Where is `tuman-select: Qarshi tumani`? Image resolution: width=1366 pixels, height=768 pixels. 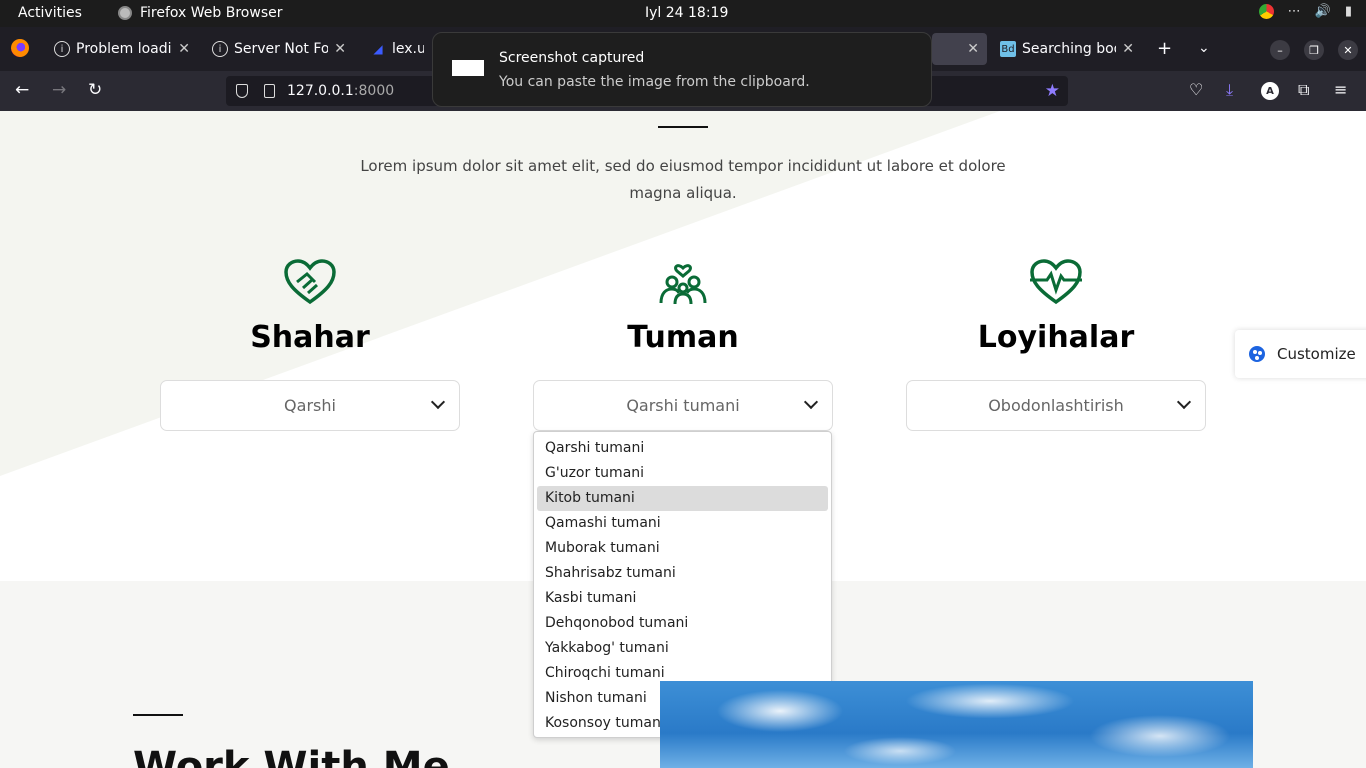 tuman-select: Qarshi tumani is located at coordinates (683, 405).